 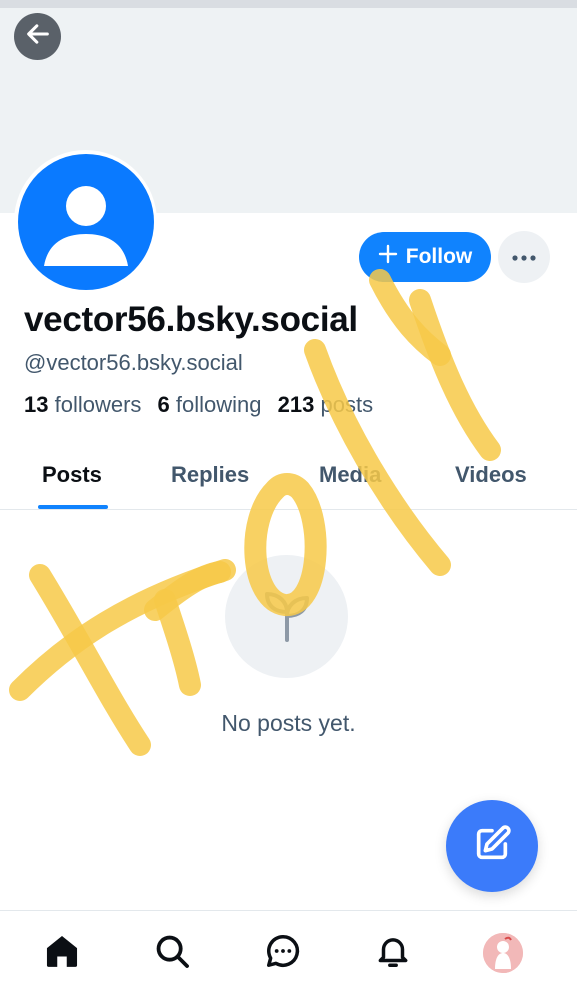 I want to click on following-link: 6 following, so click(x=210, y=404).